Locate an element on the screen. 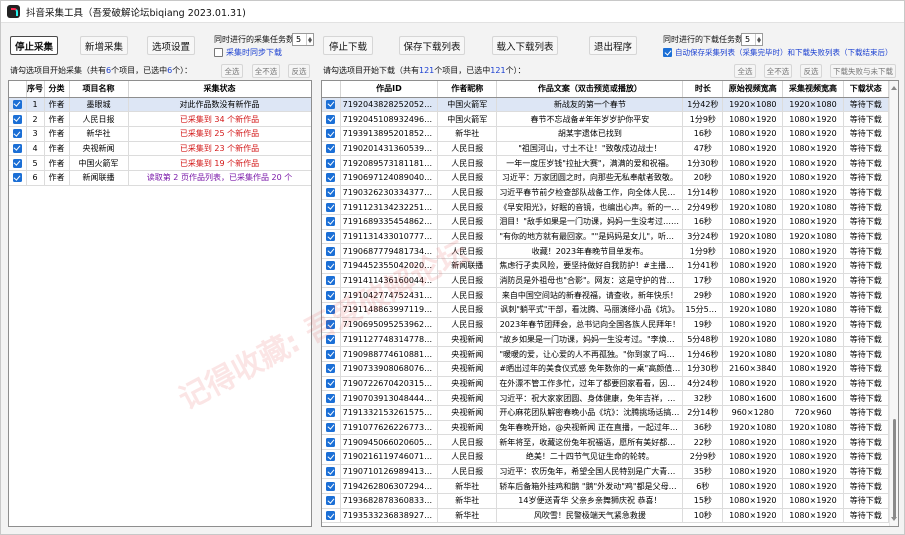 This screenshot has height=535, width=905. col-header-download-state: 下载状态 is located at coordinates (866, 89).